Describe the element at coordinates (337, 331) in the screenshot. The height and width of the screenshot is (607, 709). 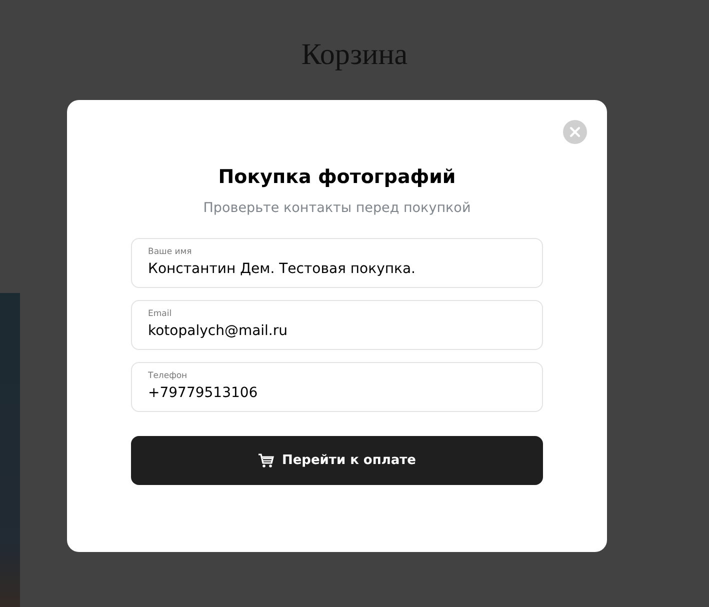
I see `text-input: kotopalych@mail.ru` at that location.